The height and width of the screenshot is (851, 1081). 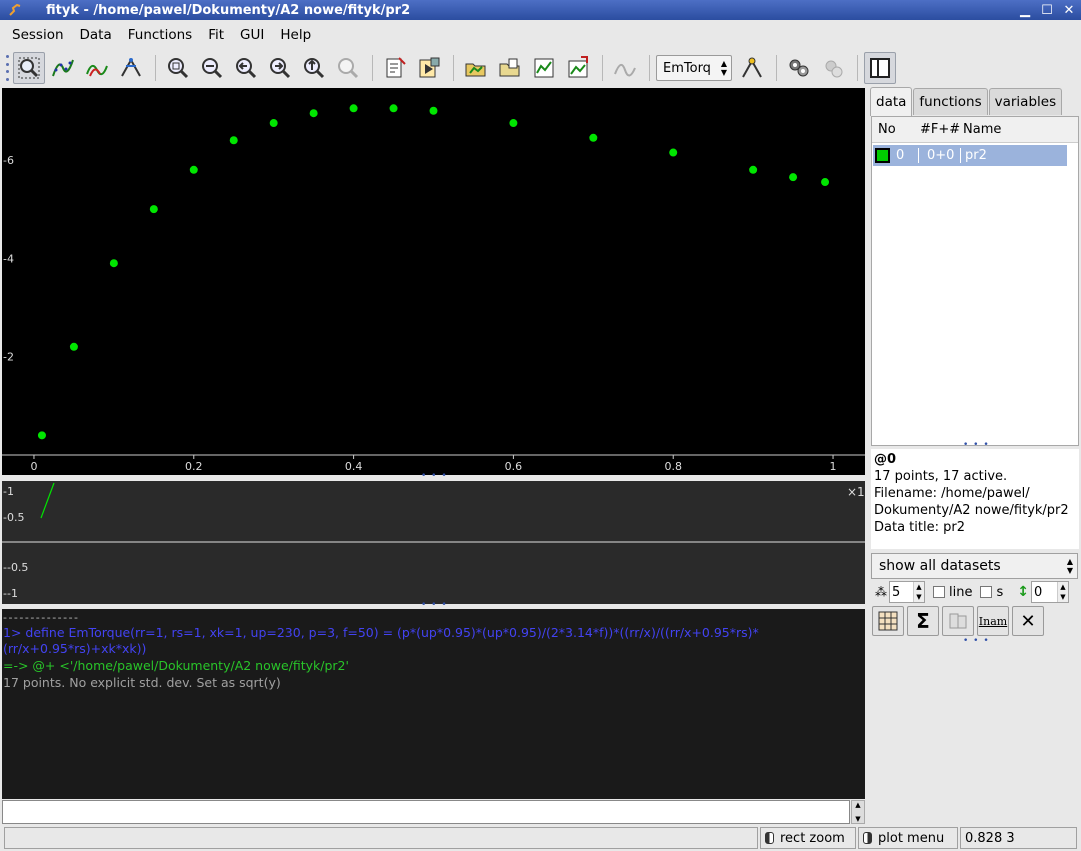 I want to click on sidebar-tabs: data functions variables, so click(x=966, y=101).